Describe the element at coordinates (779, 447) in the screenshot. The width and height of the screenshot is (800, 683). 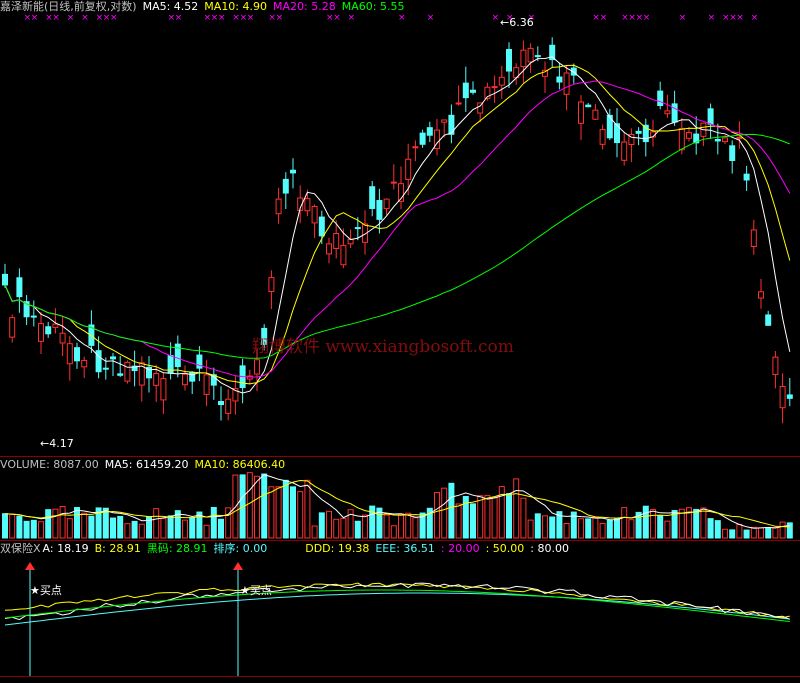
I see `event-tag-dollar: $` at that location.